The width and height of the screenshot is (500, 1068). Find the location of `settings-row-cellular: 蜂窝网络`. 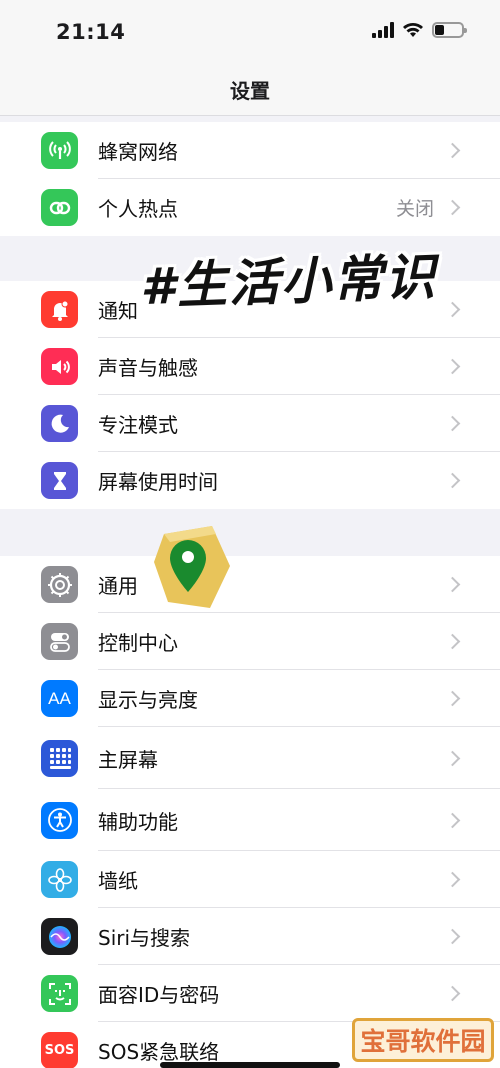

settings-row-cellular: 蜂窝网络 is located at coordinates (250, 150).